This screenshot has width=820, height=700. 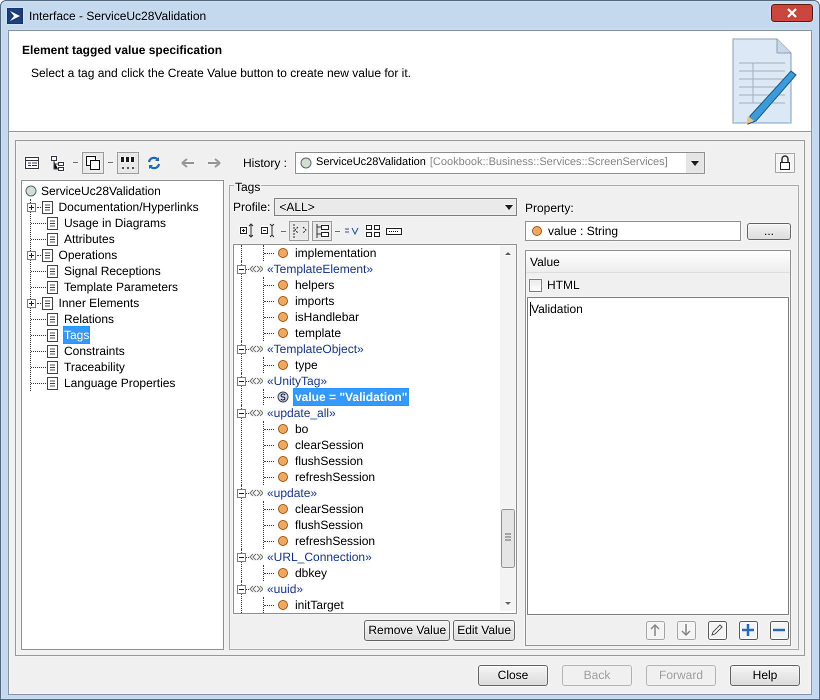 What do you see at coordinates (15, 16) in the screenshot?
I see `app-icon` at bounding box center [15, 16].